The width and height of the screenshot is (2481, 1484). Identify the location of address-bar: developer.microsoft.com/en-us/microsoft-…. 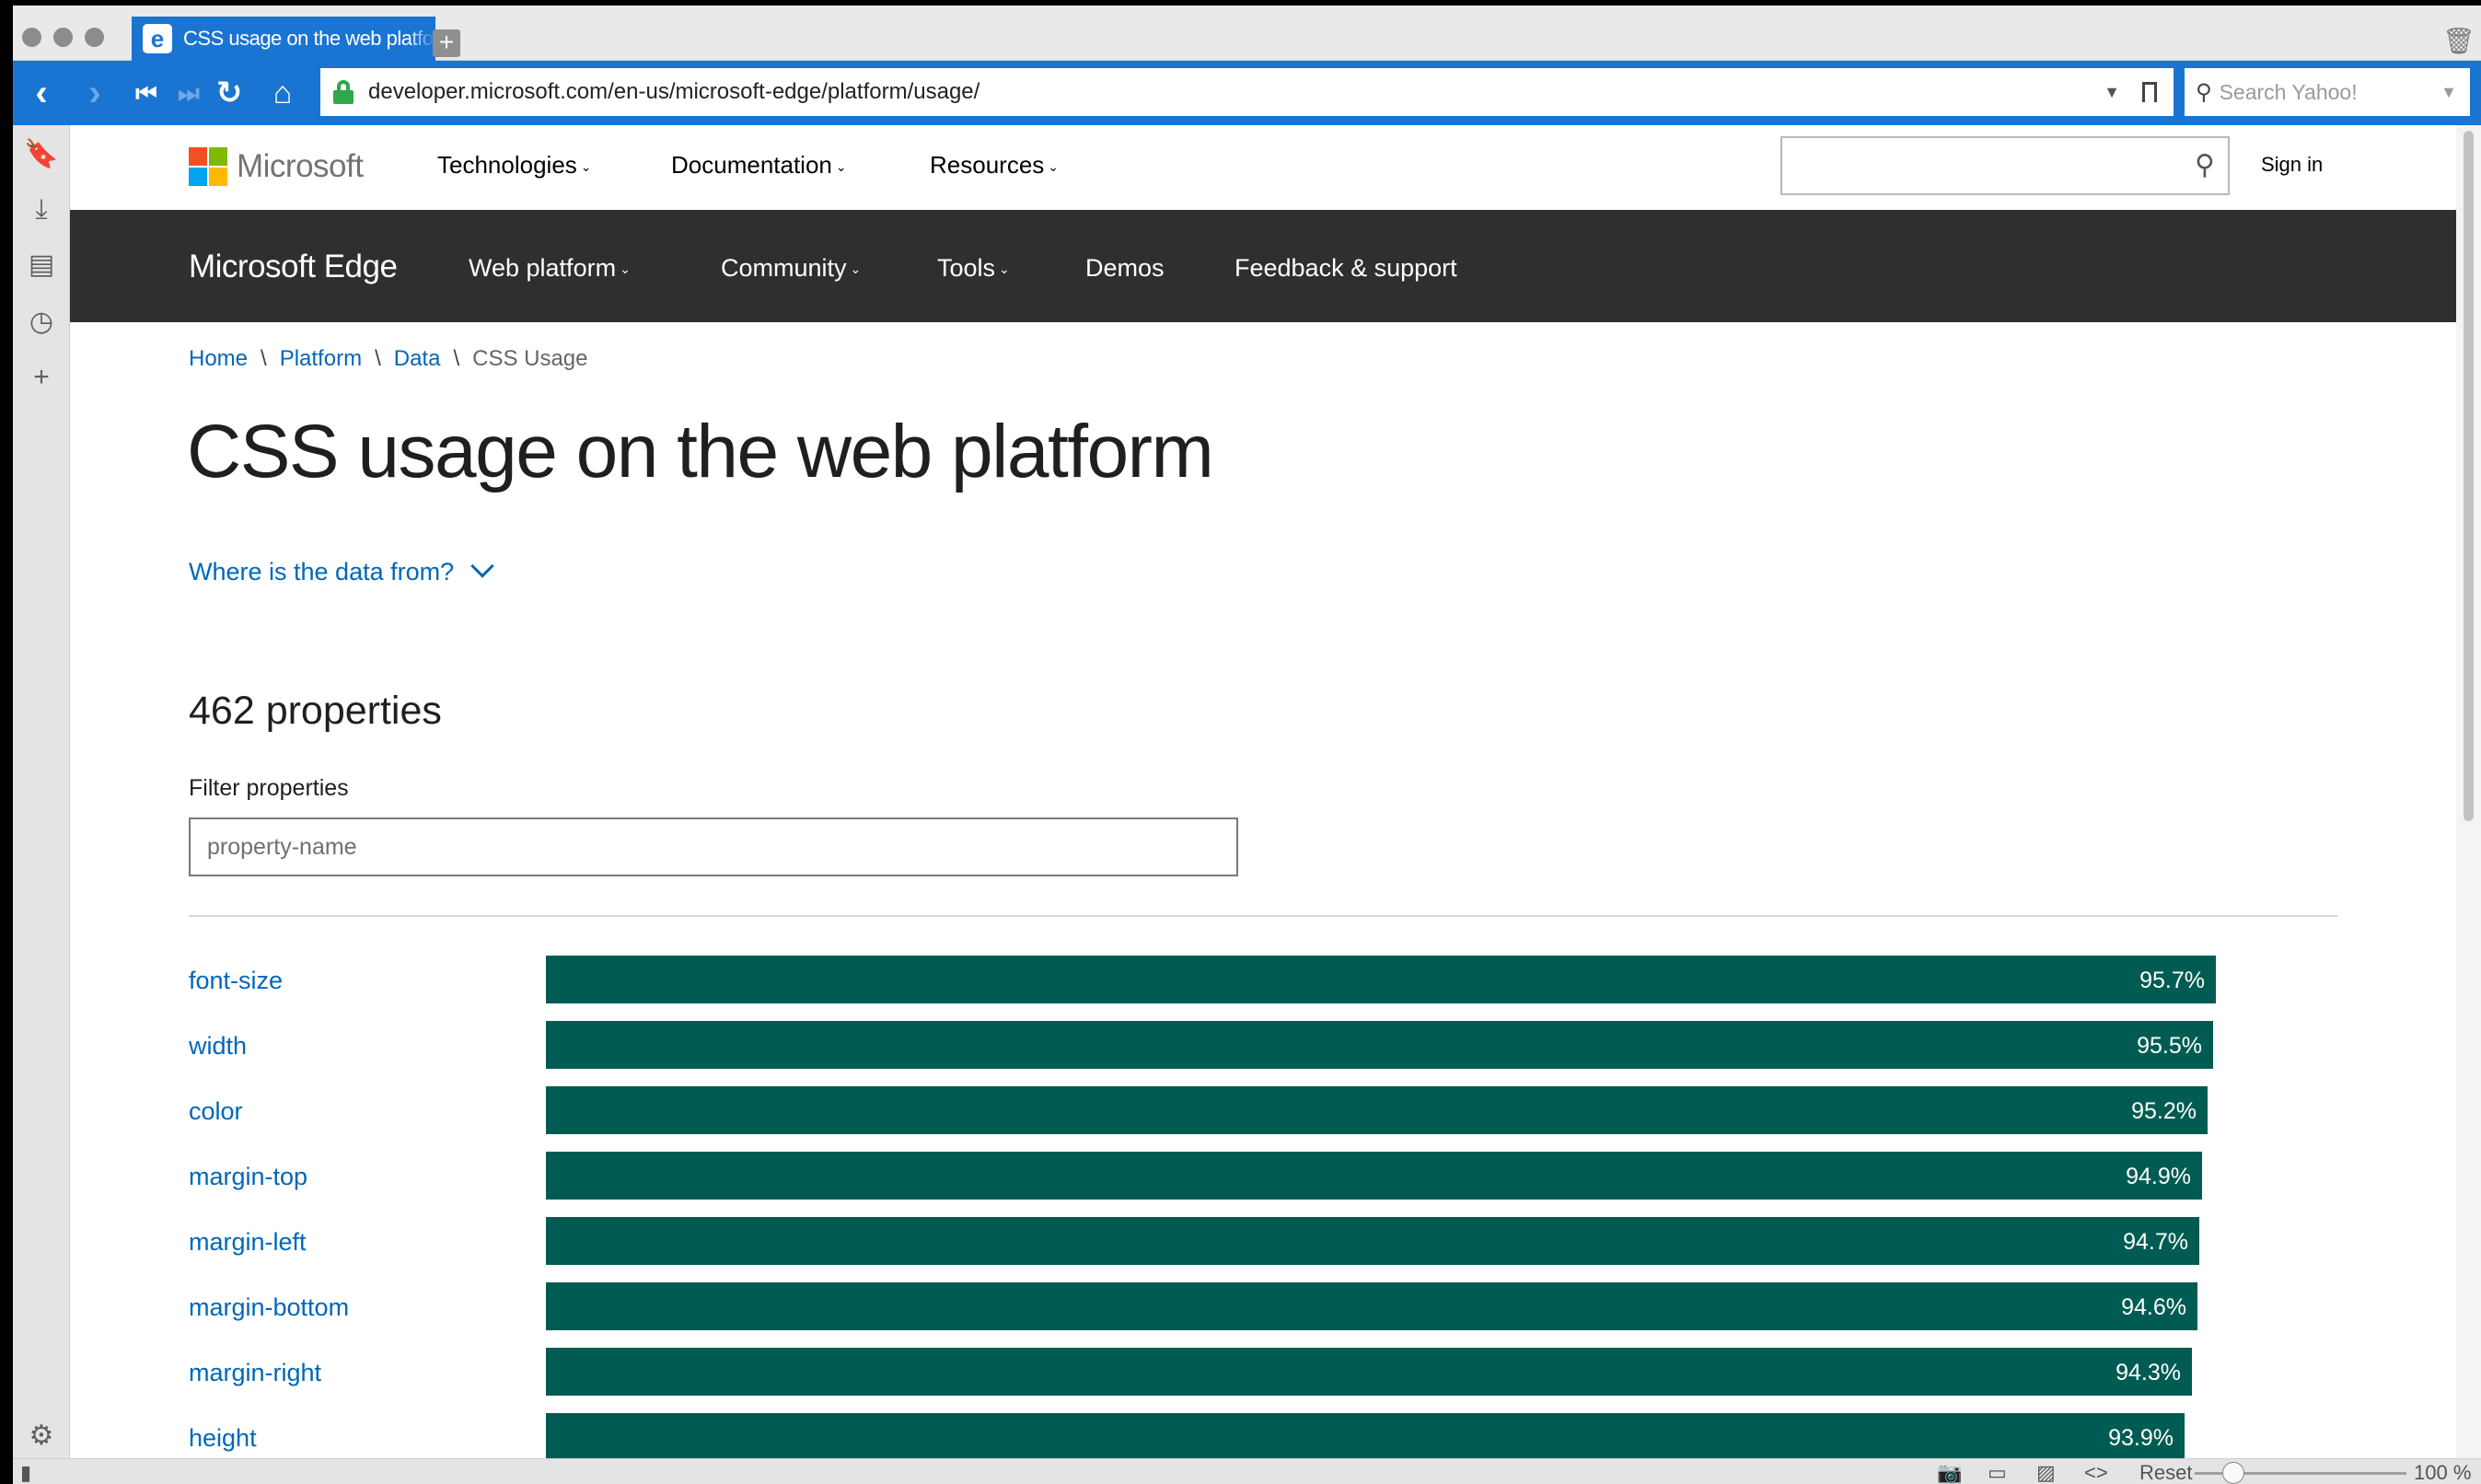
(1247, 92).